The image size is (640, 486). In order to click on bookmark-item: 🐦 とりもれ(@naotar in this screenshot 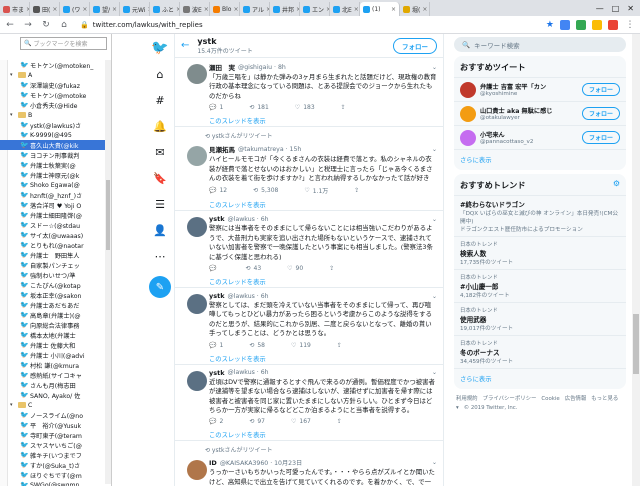, I will do `click(55, 245)`.